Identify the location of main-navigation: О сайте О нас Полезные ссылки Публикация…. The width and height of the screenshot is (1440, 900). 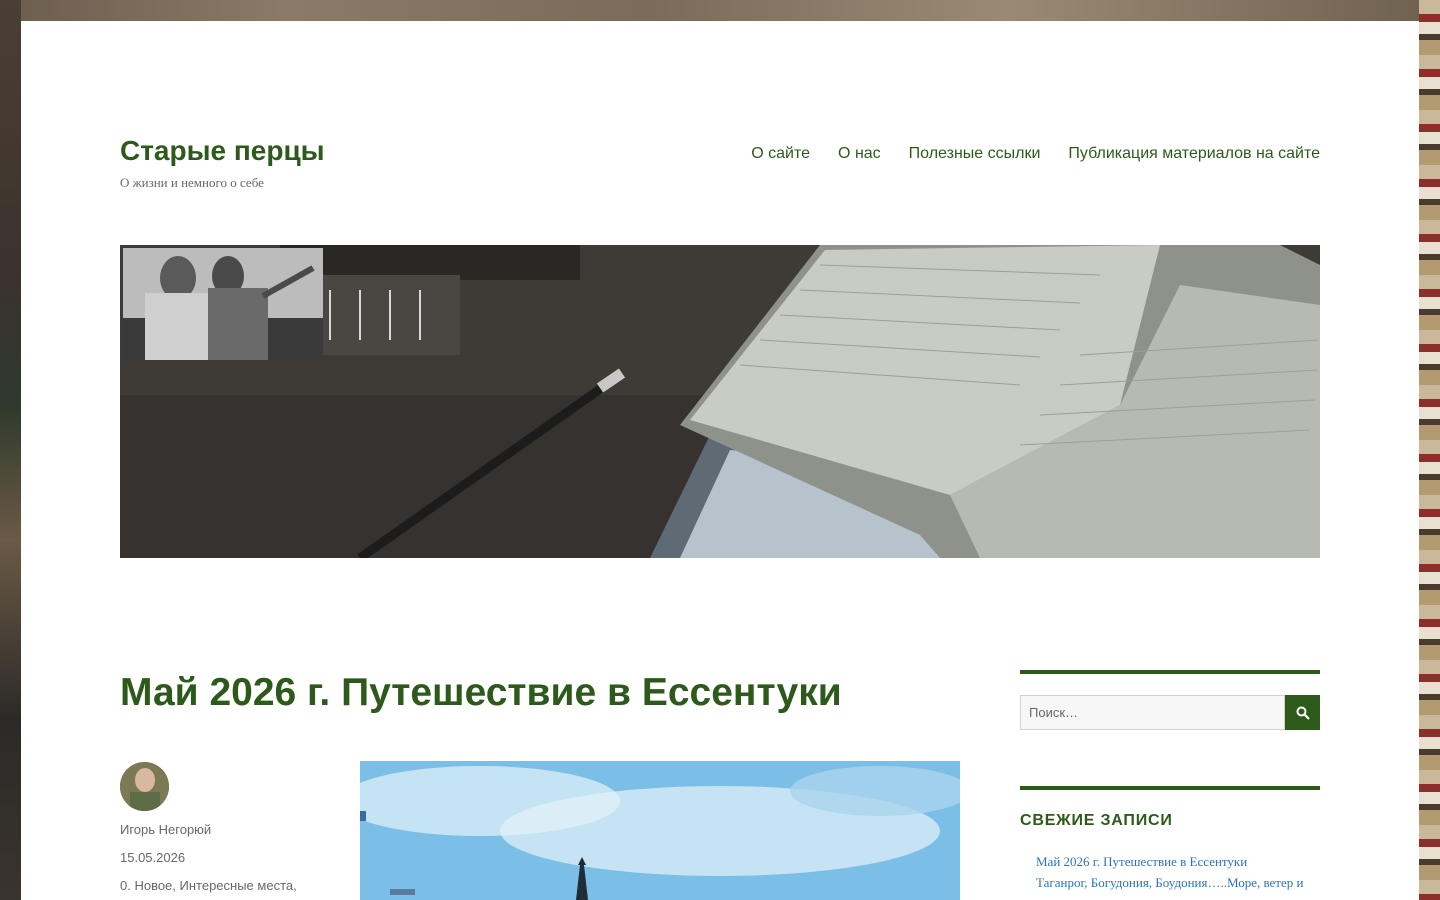
(1035, 154).